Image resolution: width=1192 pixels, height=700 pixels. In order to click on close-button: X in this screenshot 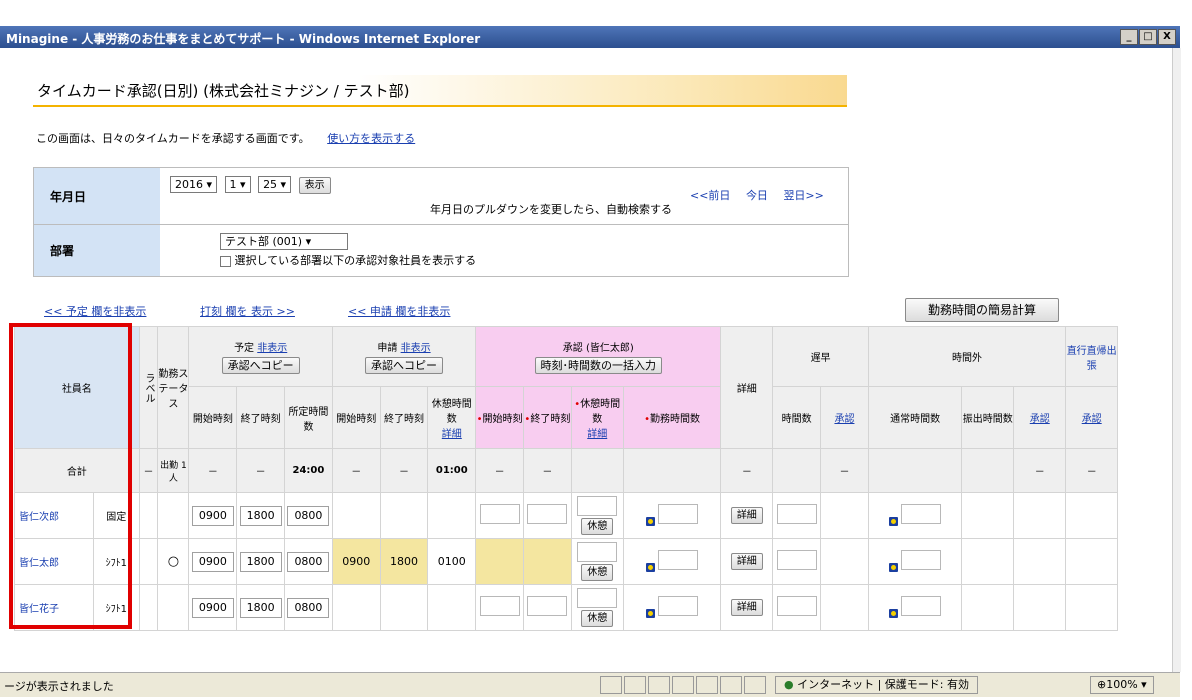, I will do `click(1167, 37)`.